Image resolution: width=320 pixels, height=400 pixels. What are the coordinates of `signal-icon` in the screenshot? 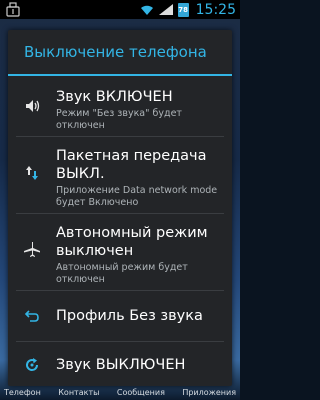 It's located at (165, 9).